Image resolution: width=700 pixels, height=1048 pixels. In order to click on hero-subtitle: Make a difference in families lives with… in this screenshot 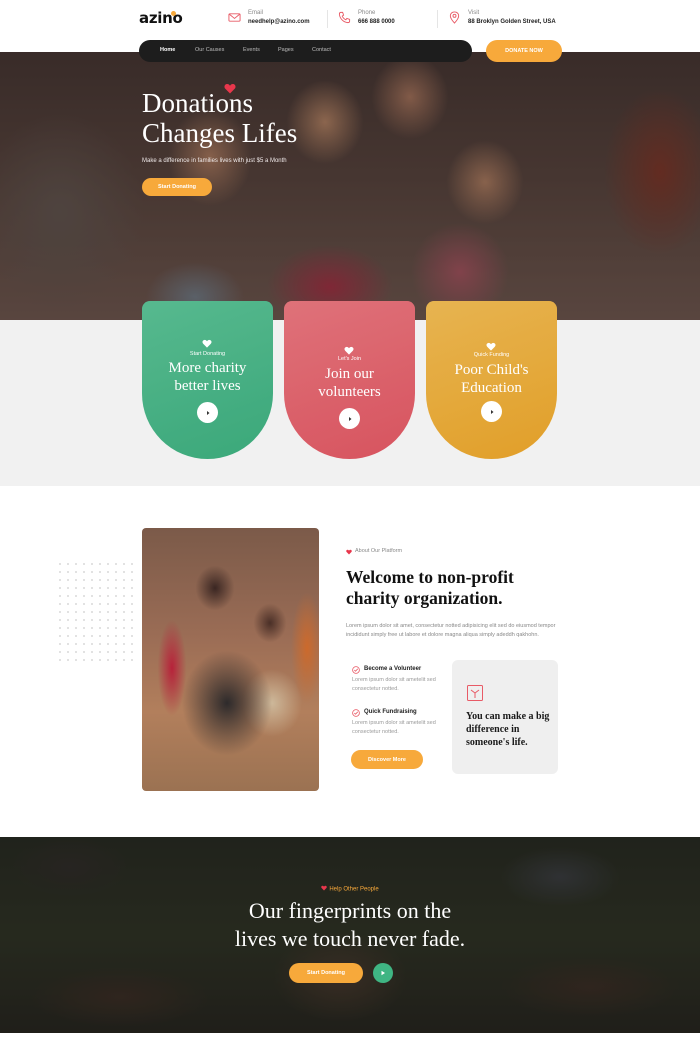, I will do `click(214, 161)`.